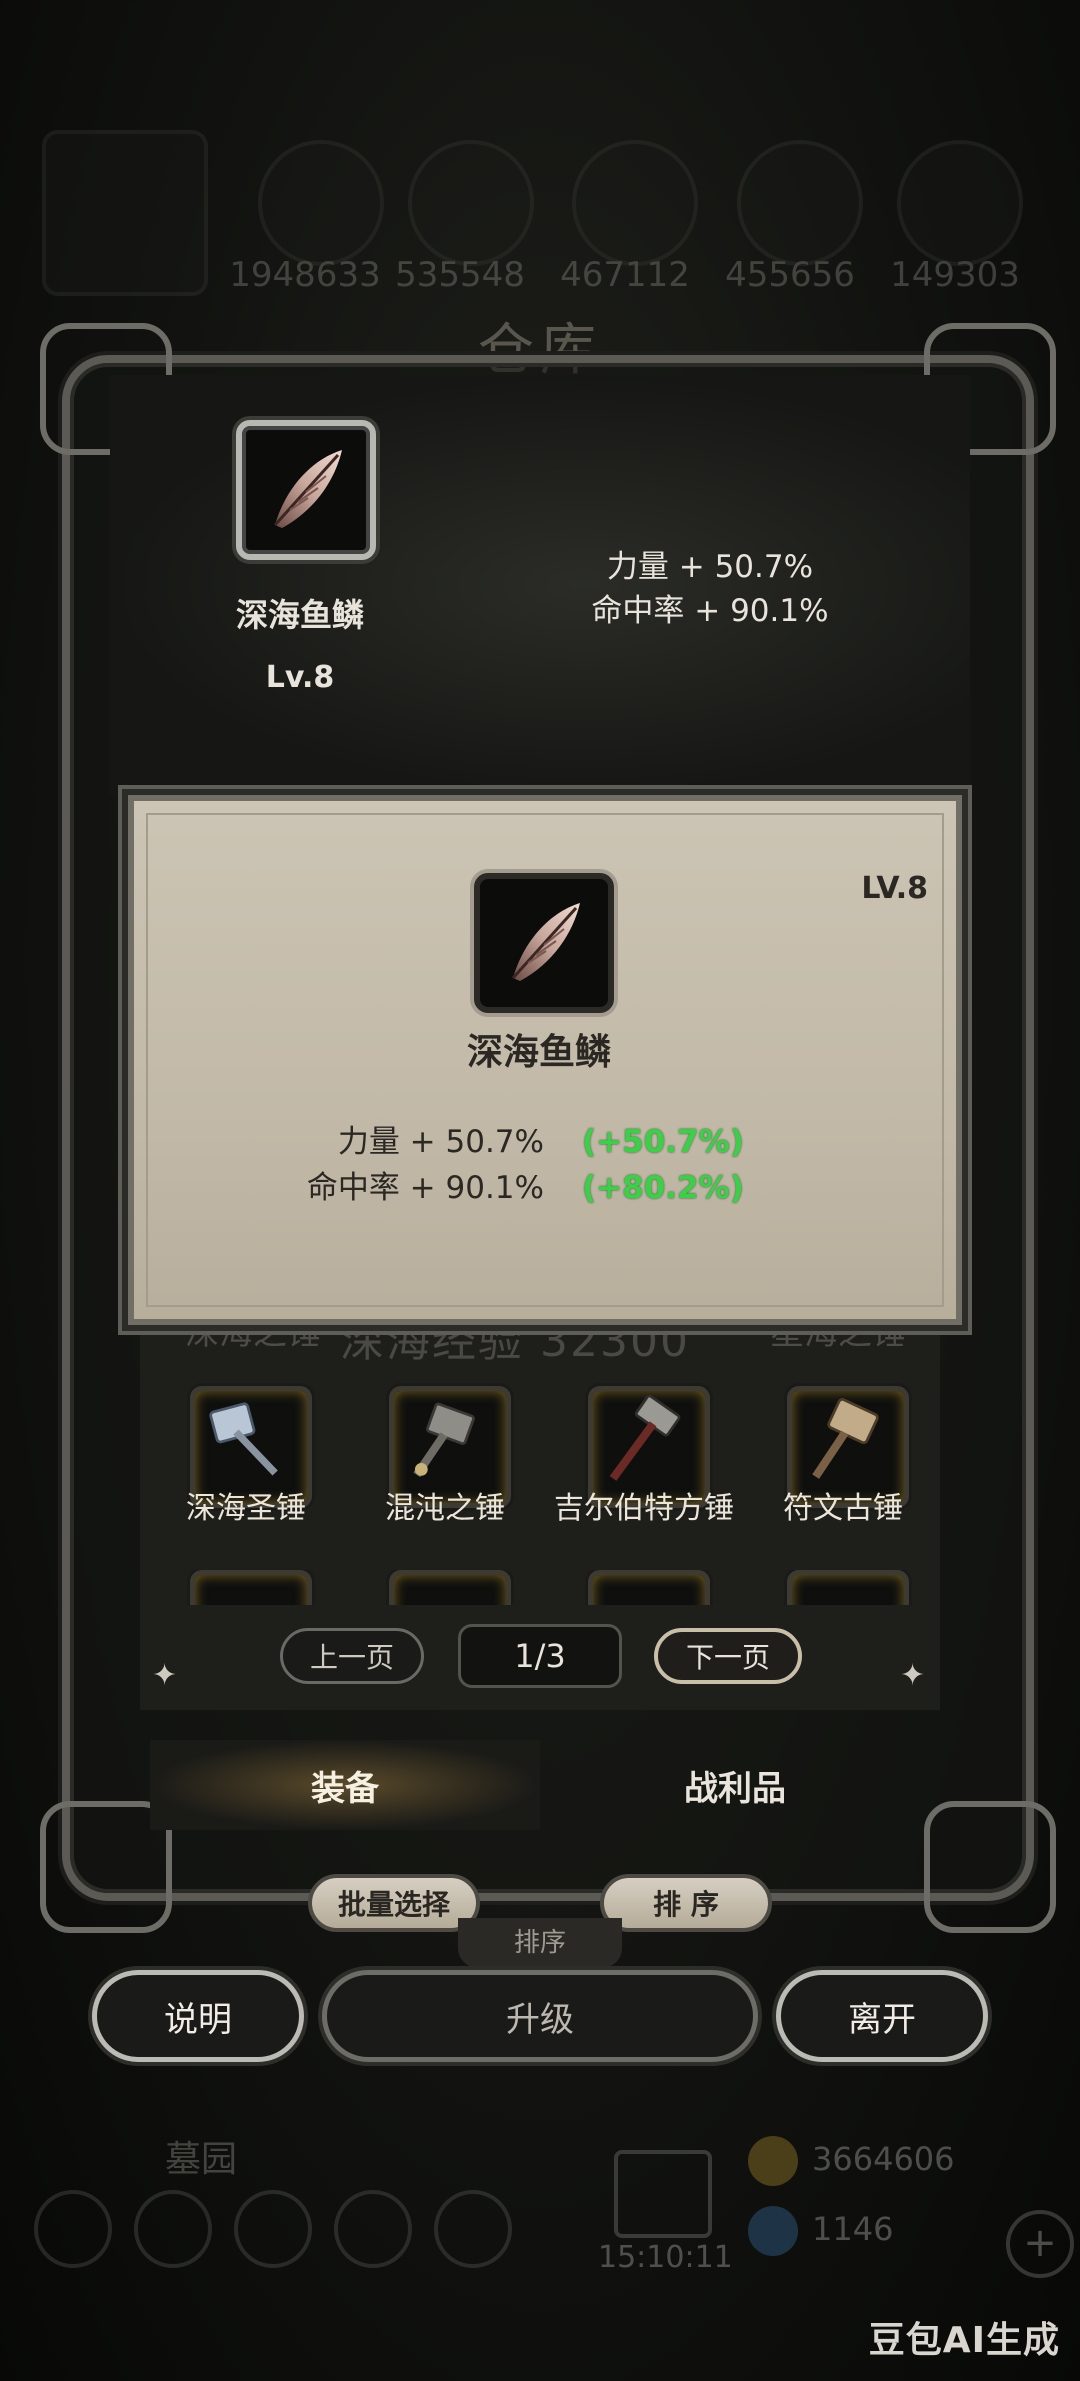  I want to click on resource-value: 467112, so click(625, 275).